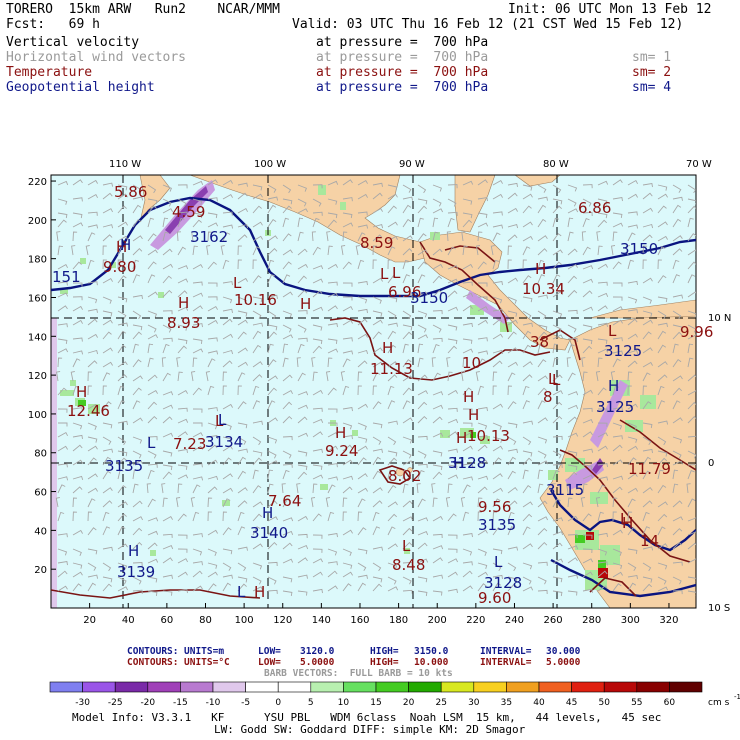 This screenshot has height=740, width=740. I want to click on colorbar-unit: cm s, so click(719, 703).